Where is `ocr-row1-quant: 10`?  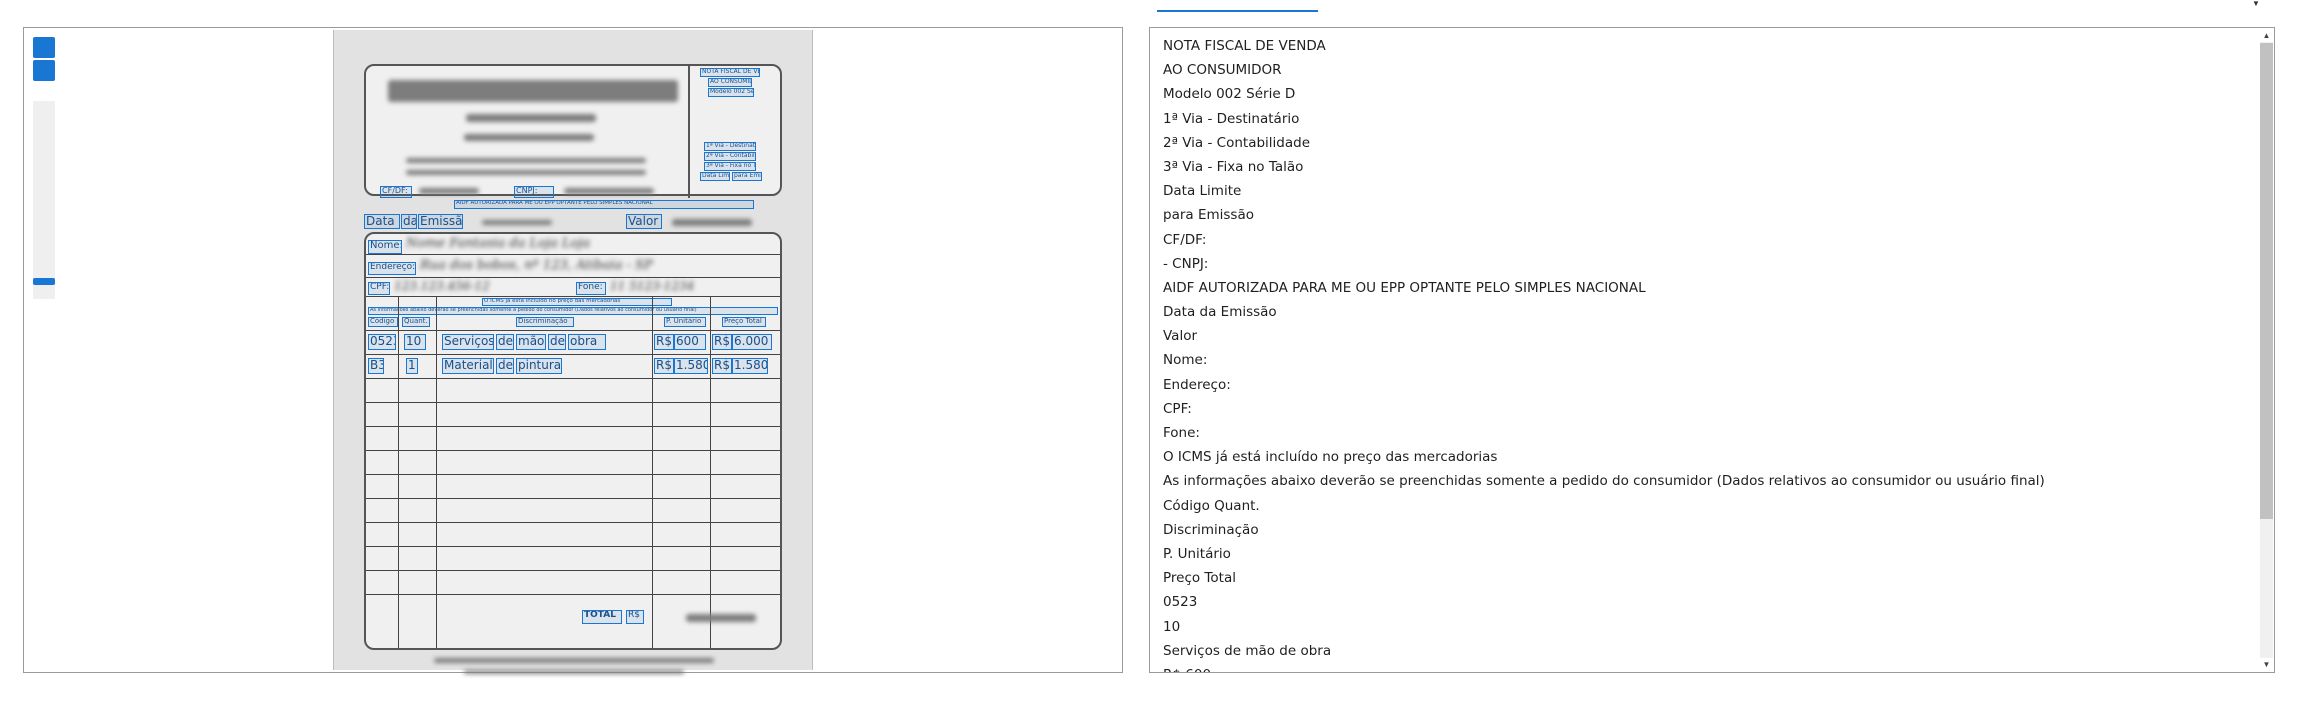 ocr-row1-quant: 10 is located at coordinates (415, 342).